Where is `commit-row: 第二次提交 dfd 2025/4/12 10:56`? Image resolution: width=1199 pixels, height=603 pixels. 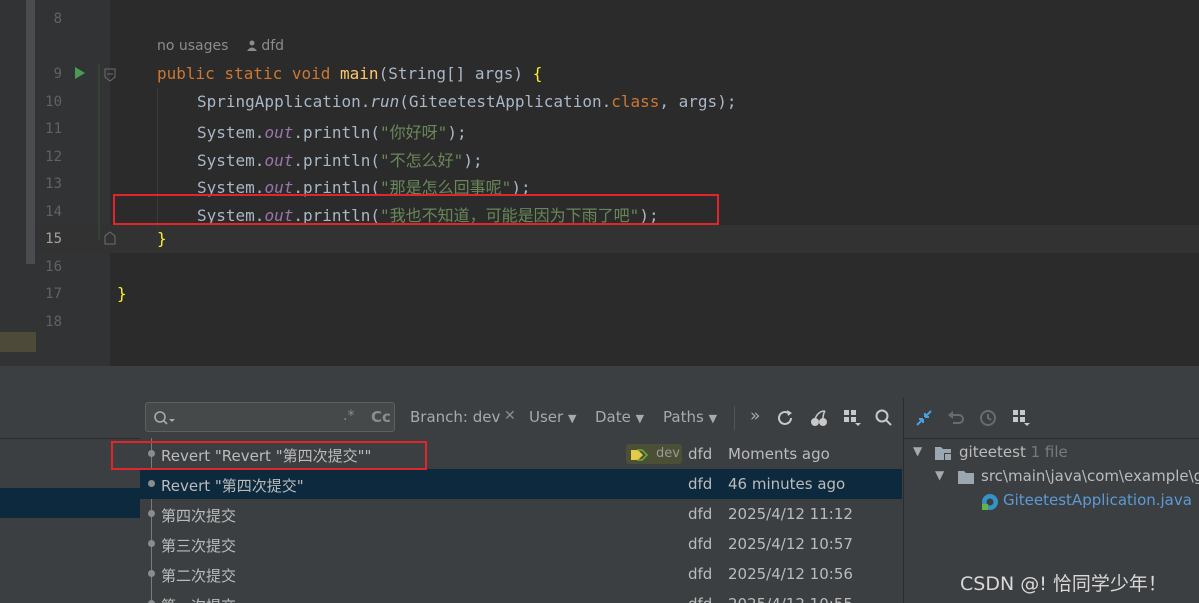 commit-row: 第二次提交 dfd 2025/4/12 10:56 is located at coordinates (521, 574).